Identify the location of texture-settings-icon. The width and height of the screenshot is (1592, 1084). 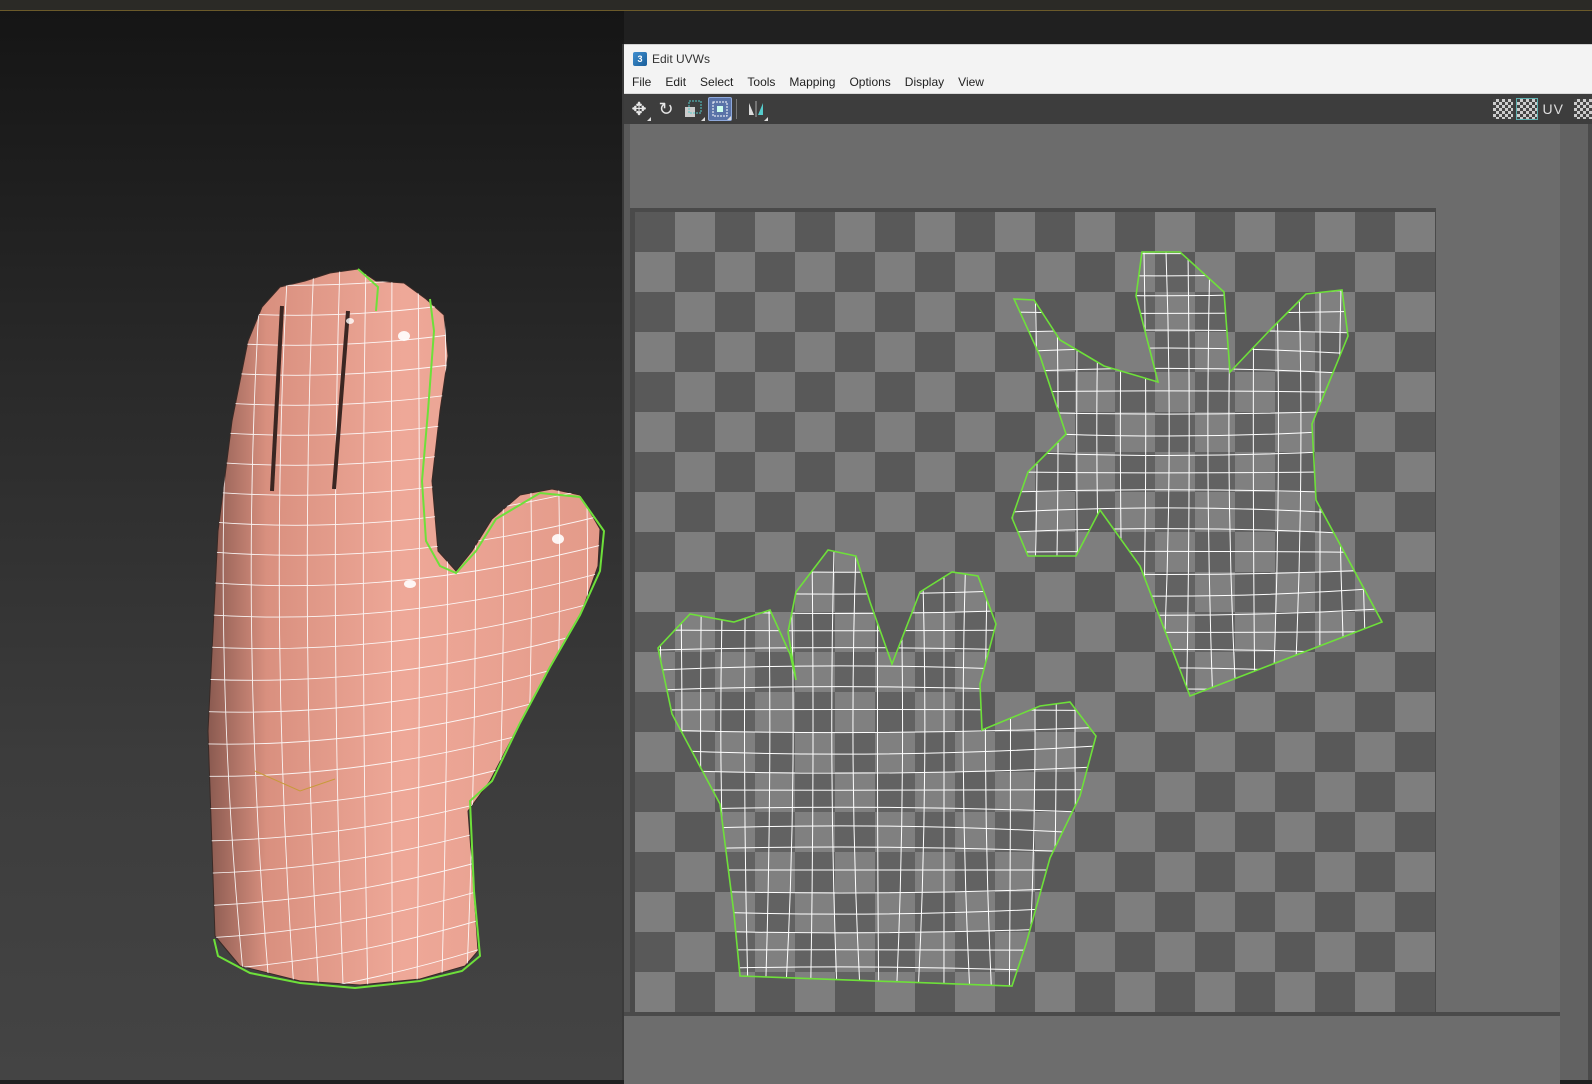
(1583, 109).